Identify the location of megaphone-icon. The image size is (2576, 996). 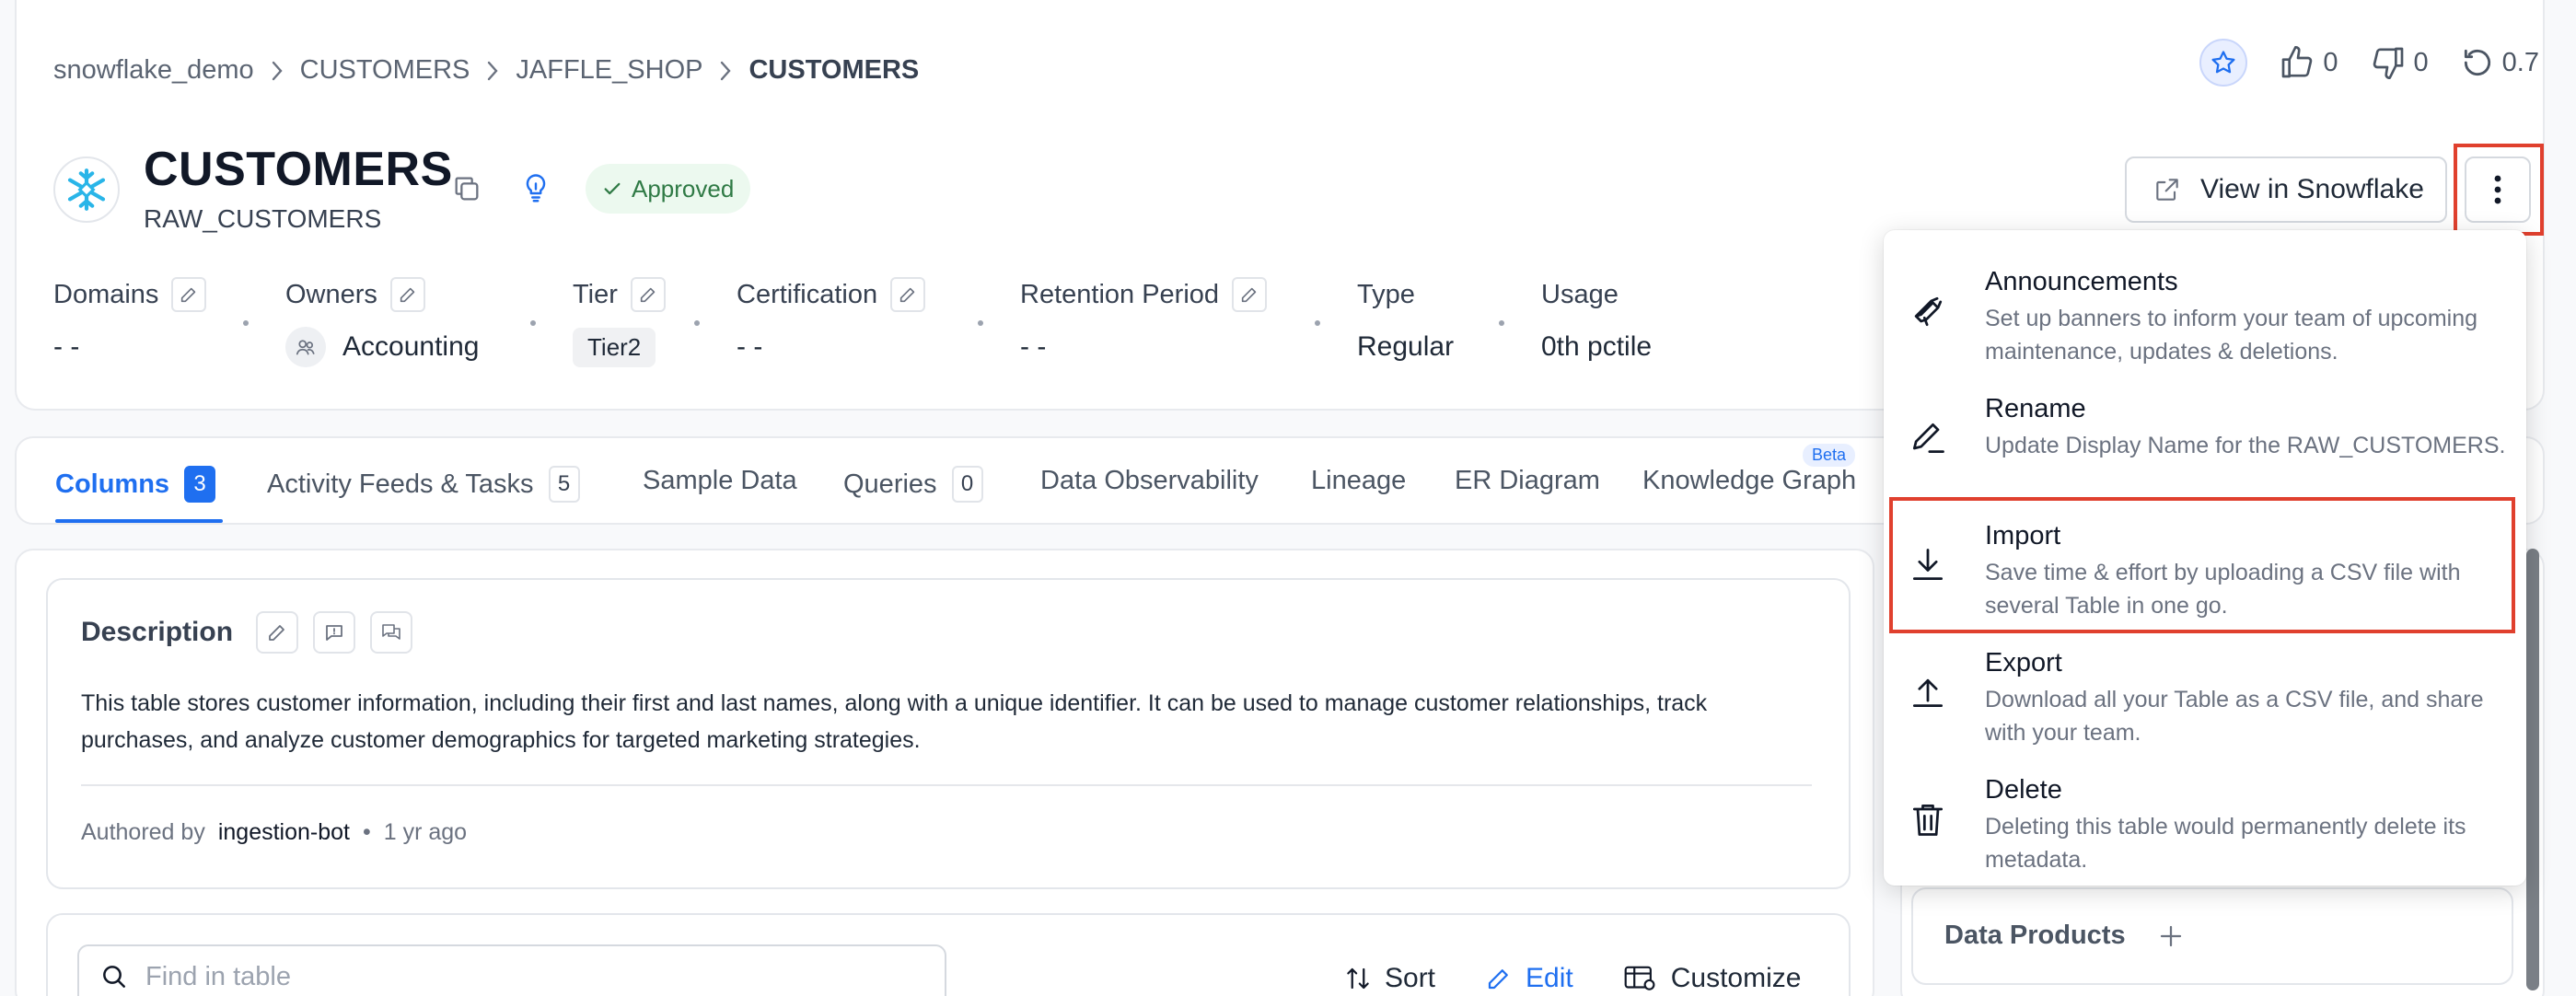
(1928, 311).